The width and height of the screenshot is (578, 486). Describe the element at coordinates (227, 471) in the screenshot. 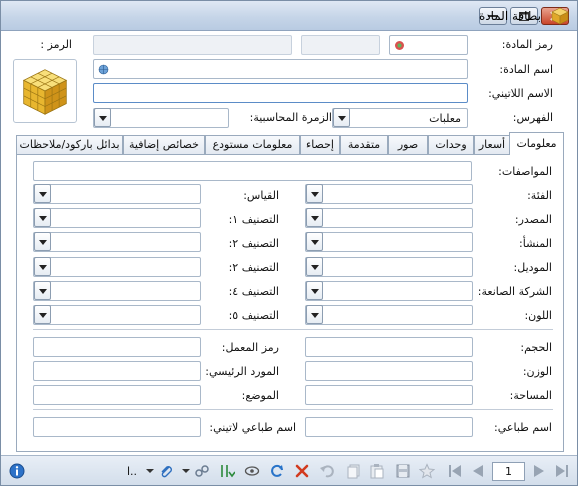

I see `move-down-icon` at that location.